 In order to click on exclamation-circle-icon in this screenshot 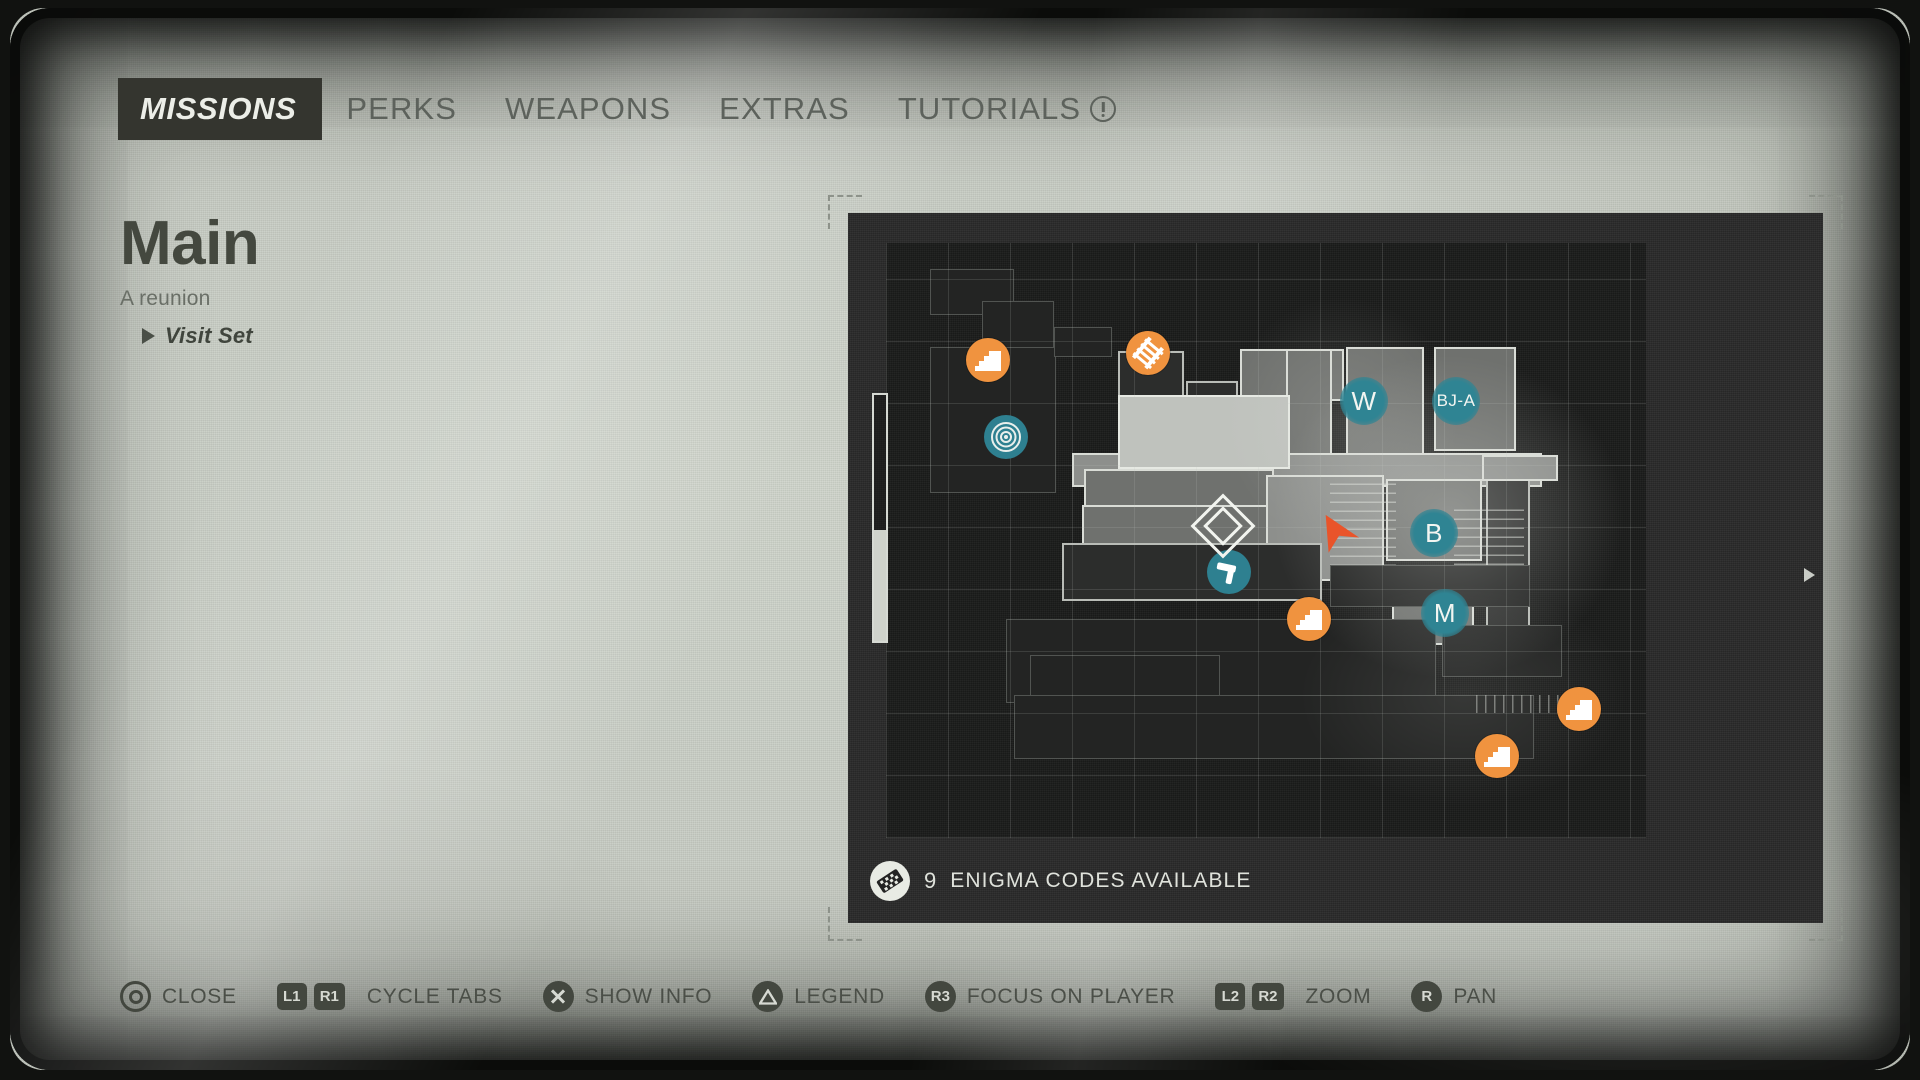, I will do `click(1103, 109)`.